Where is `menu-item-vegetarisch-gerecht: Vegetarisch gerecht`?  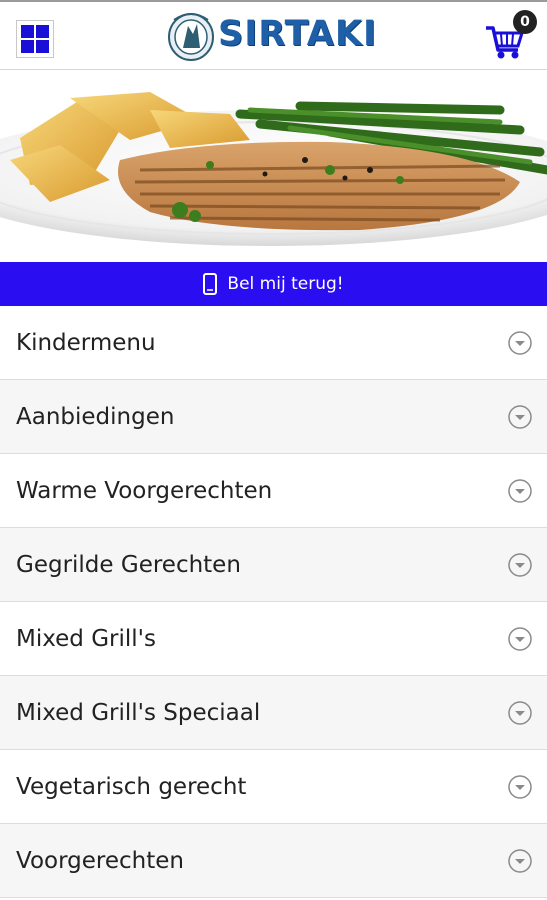 menu-item-vegetarisch-gerecht: Vegetarisch gerecht is located at coordinates (273, 787).